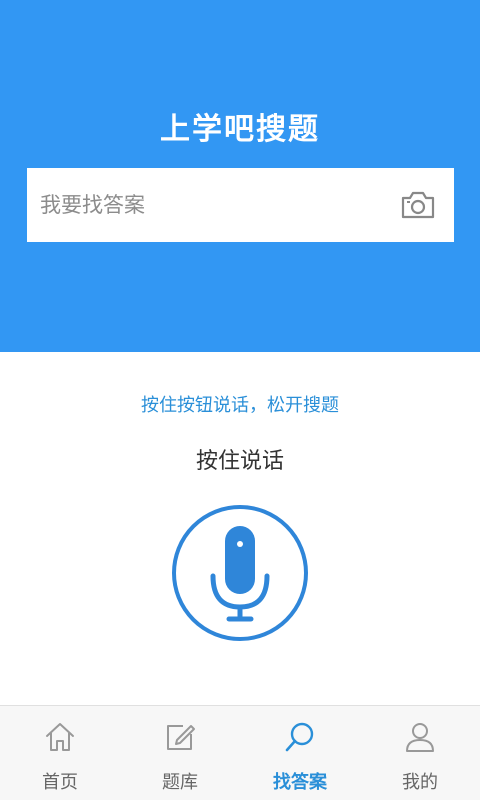 Image resolution: width=480 pixels, height=800 pixels. I want to click on camera-button, so click(418, 205).